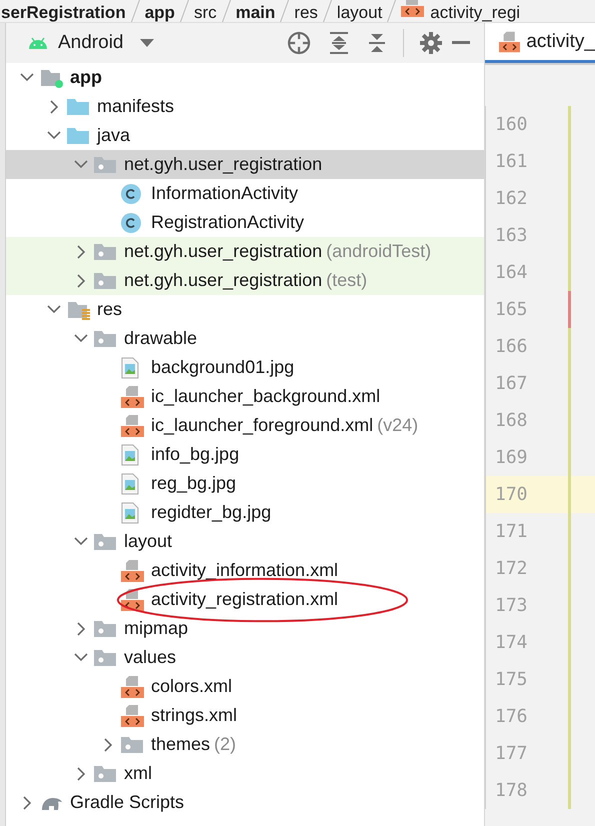 This screenshot has height=826, width=595. Describe the element at coordinates (156, 628) in the screenshot. I see `tree-item: mipmap` at that location.